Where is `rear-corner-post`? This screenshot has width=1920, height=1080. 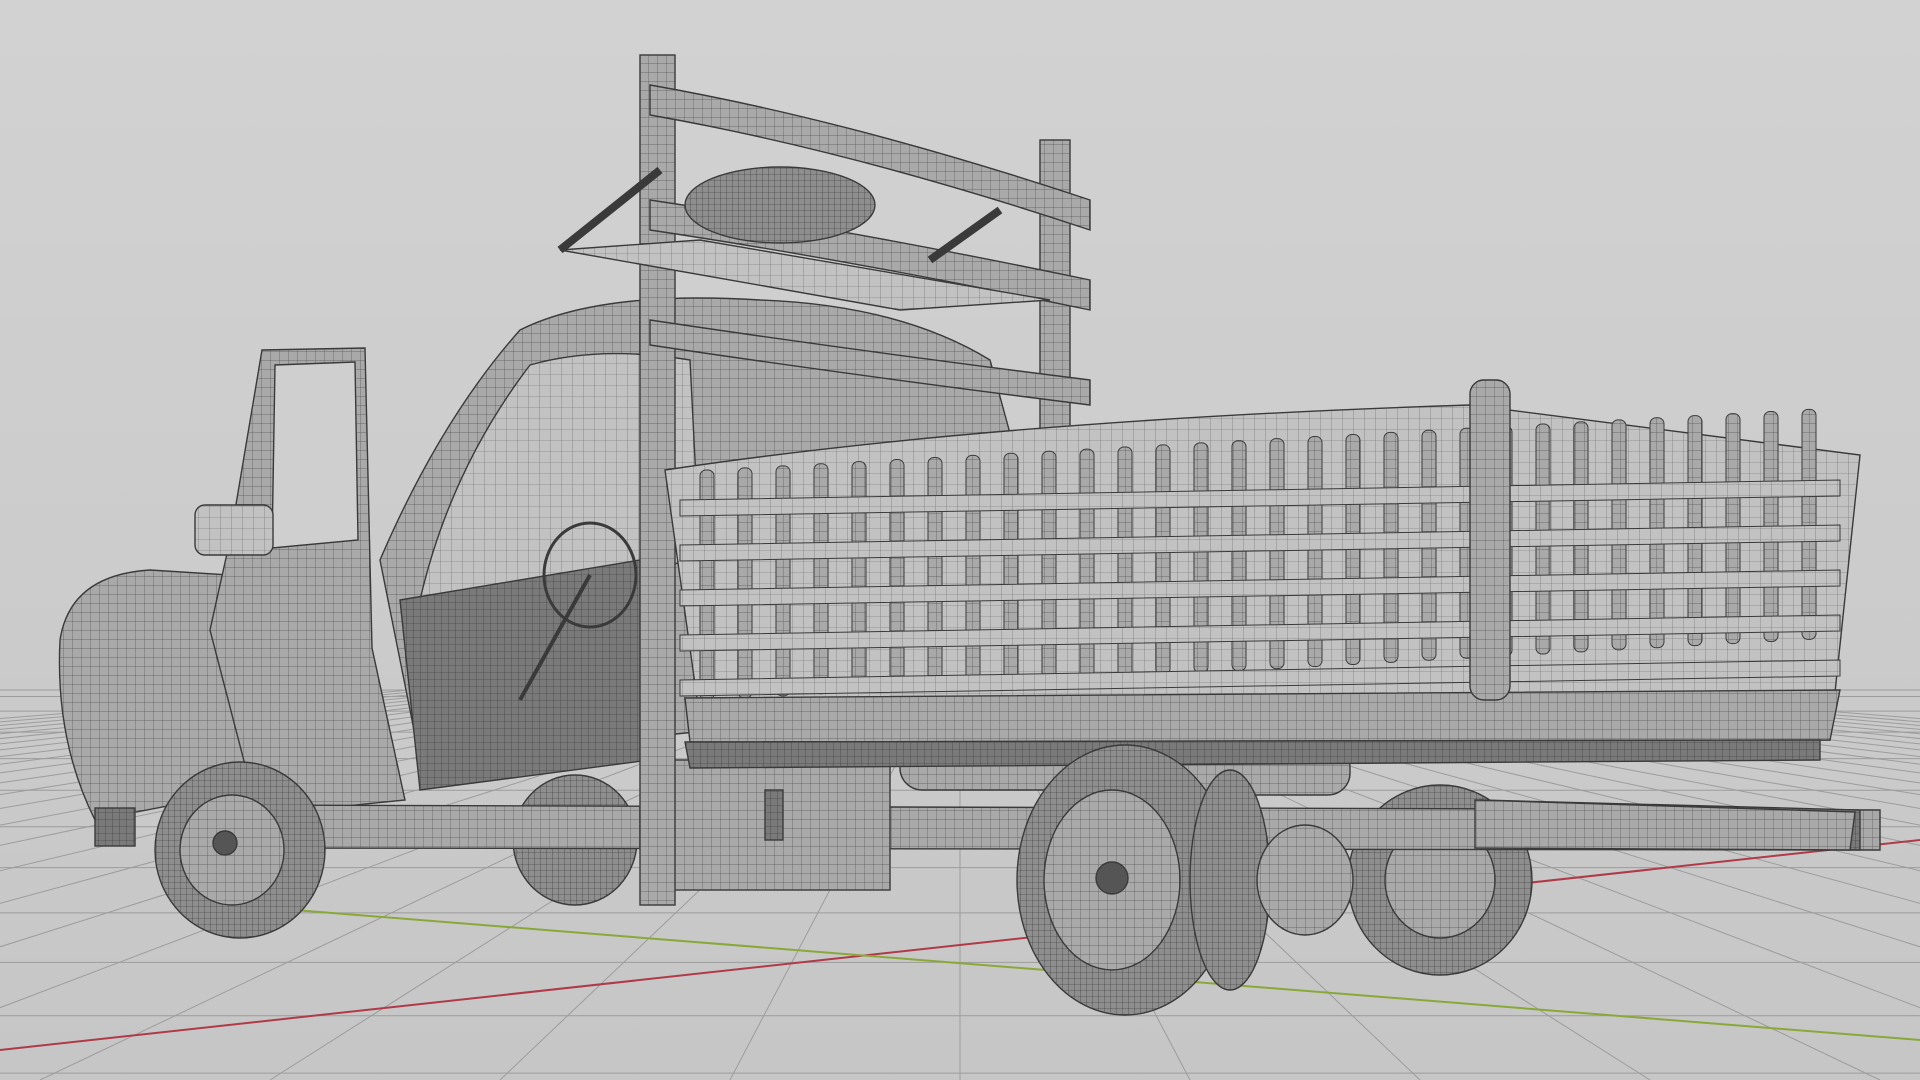
rear-corner-post is located at coordinates (1490, 540).